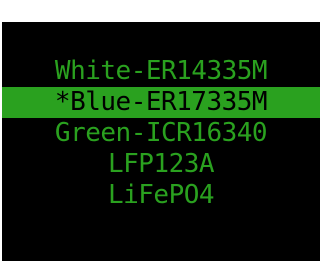  Describe the element at coordinates (161, 71) in the screenshot. I see `menu-item-white-er14335m: White-ER14335M` at that location.